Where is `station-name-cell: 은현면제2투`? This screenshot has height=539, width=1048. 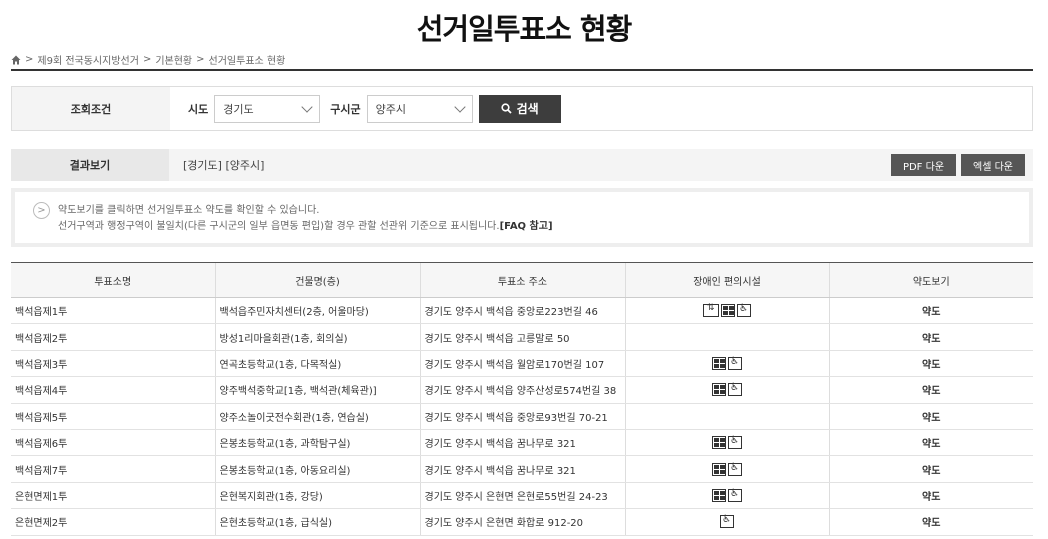
station-name-cell: 은현면제2투 is located at coordinates (113, 522).